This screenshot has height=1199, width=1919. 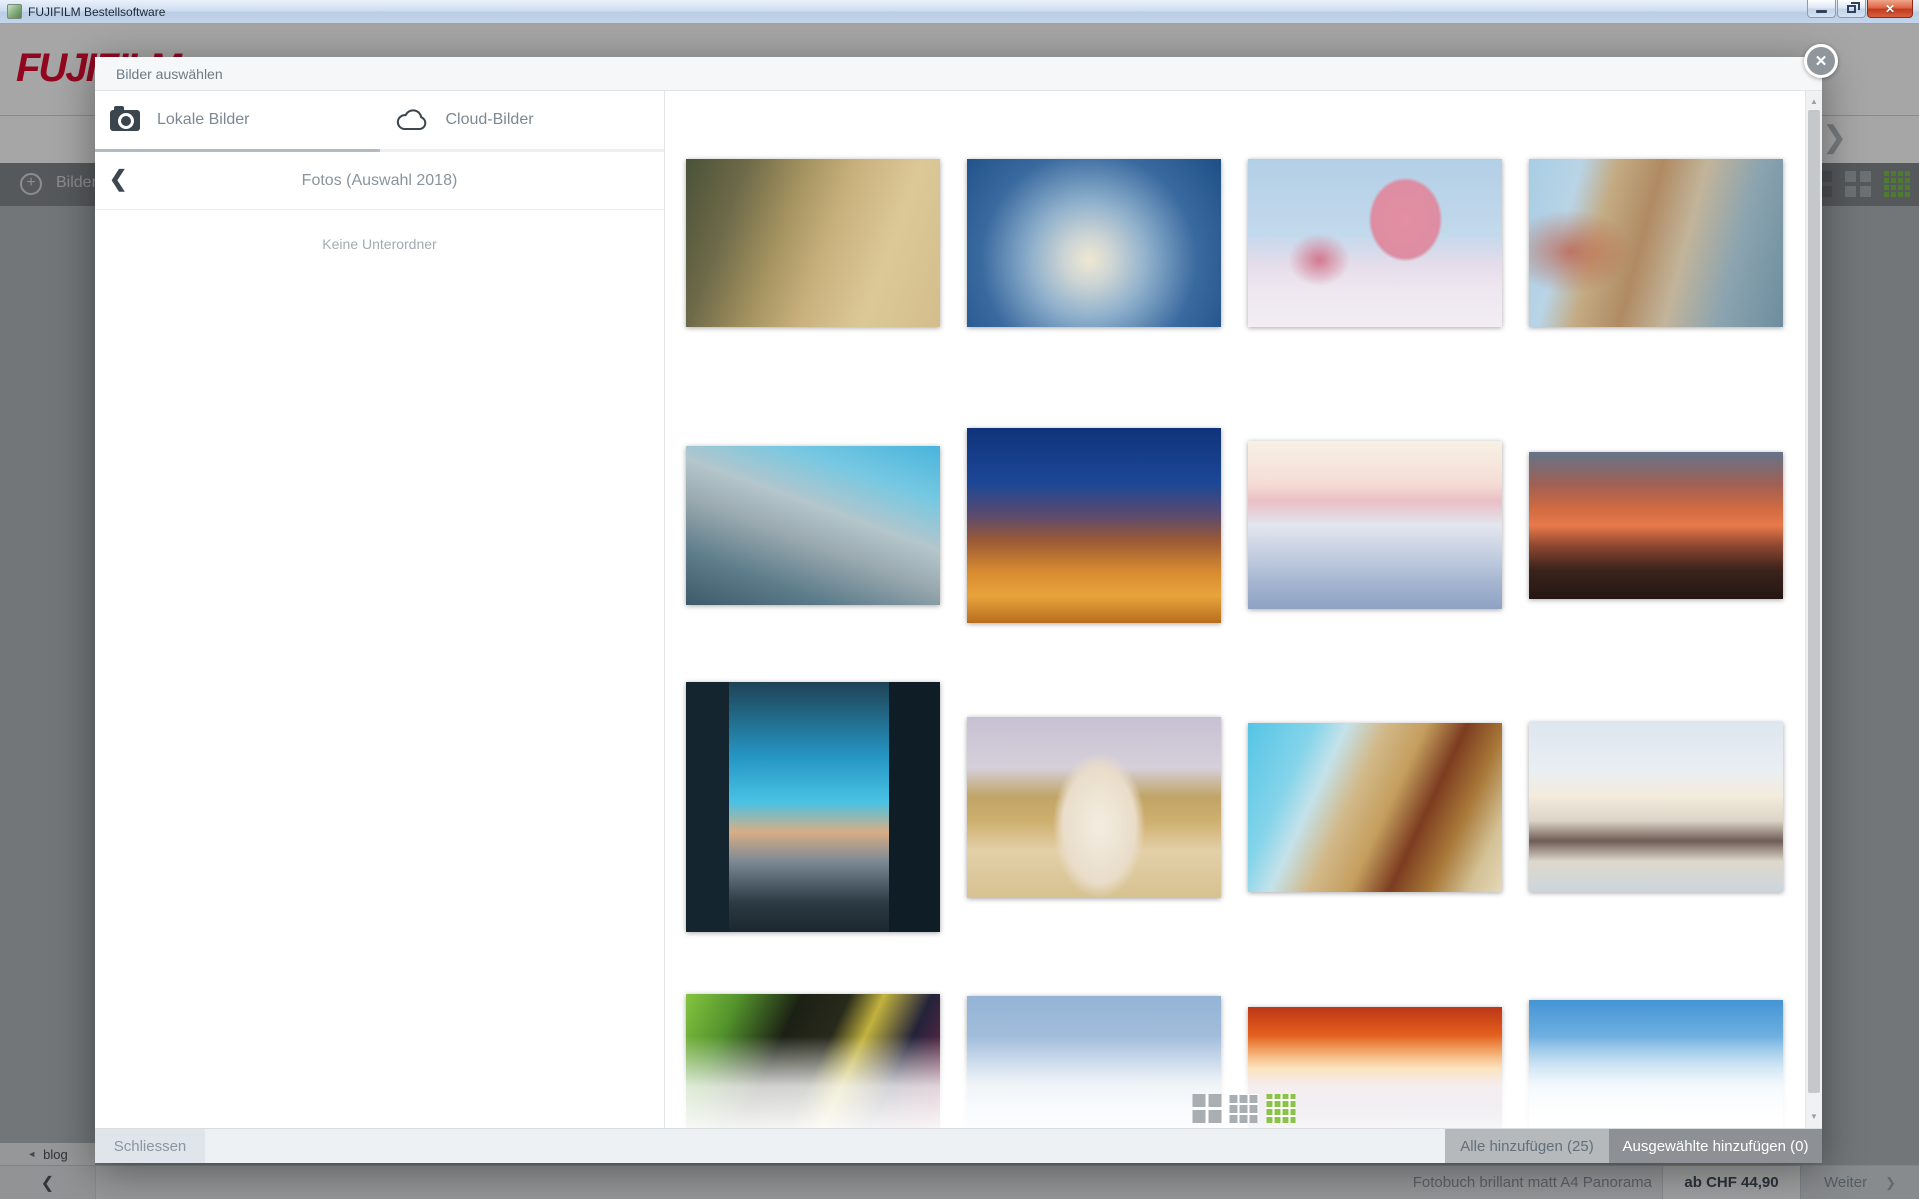 I want to click on photo-thumbnail-white-horse-in-field, so click(x=1094, y=807).